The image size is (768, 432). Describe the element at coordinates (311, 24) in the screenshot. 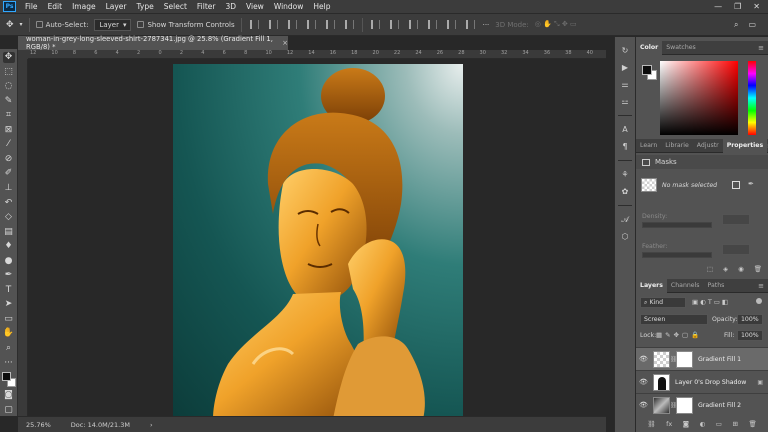

I see `align-left-icon` at that location.